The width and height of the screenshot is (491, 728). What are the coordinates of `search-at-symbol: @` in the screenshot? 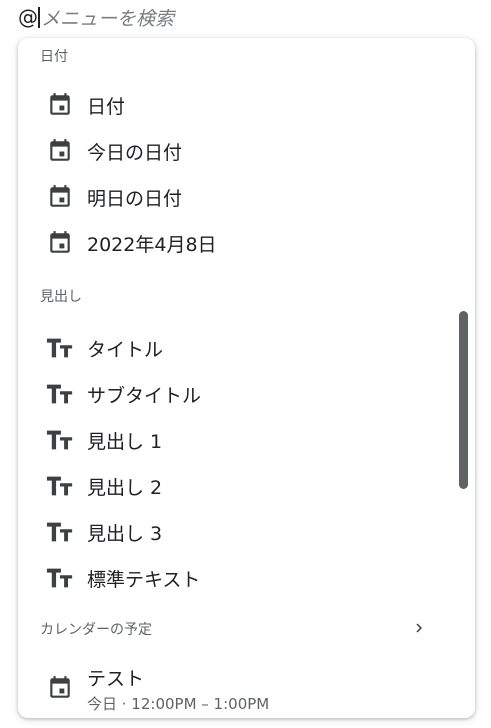 It's located at (28, 17).